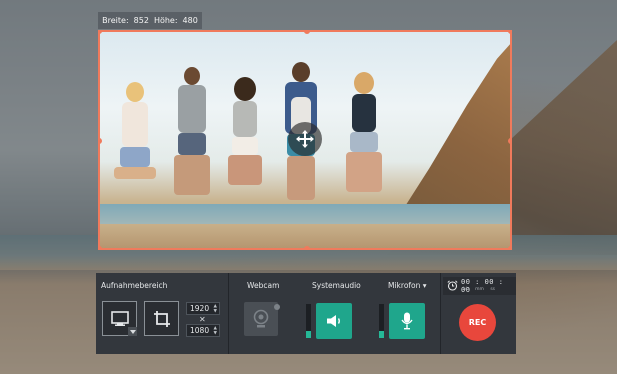 This screenshot has width=617, height=374. I want to click on chevron-down-icon, so click(132, 331).